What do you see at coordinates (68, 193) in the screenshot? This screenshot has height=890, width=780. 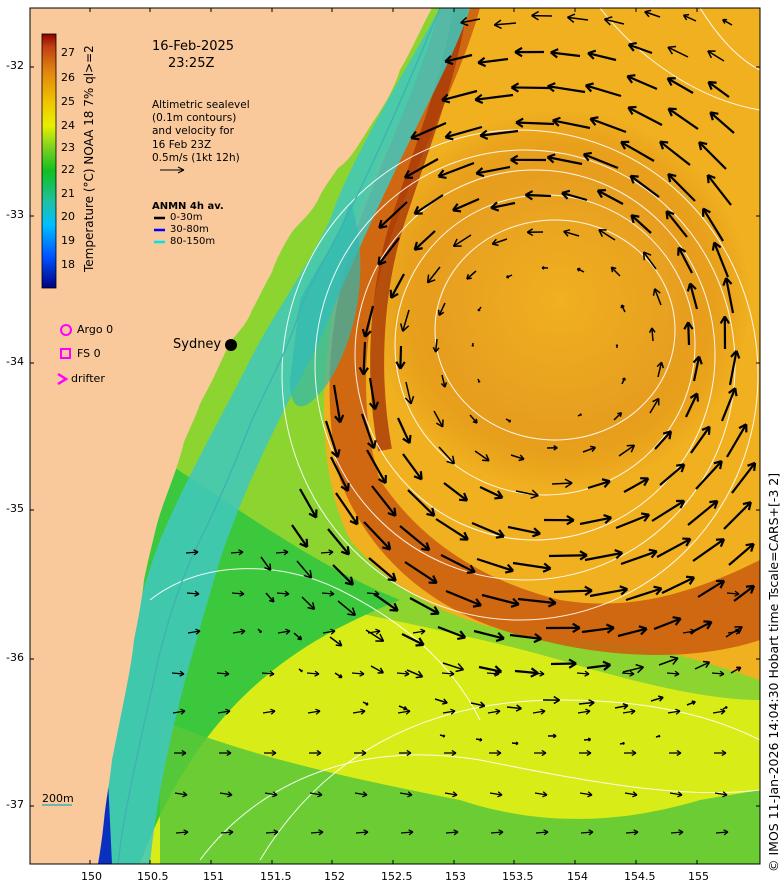 I see `cb-tick-21: 21` at bounding box center [68, 193].